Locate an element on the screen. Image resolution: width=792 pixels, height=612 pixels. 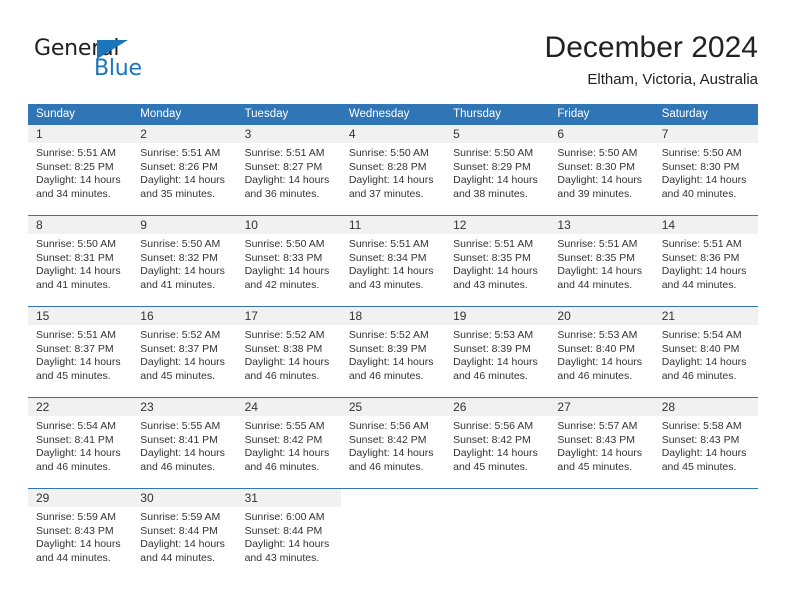
brand-logo: General Blue is located at coordinates (119, 60).